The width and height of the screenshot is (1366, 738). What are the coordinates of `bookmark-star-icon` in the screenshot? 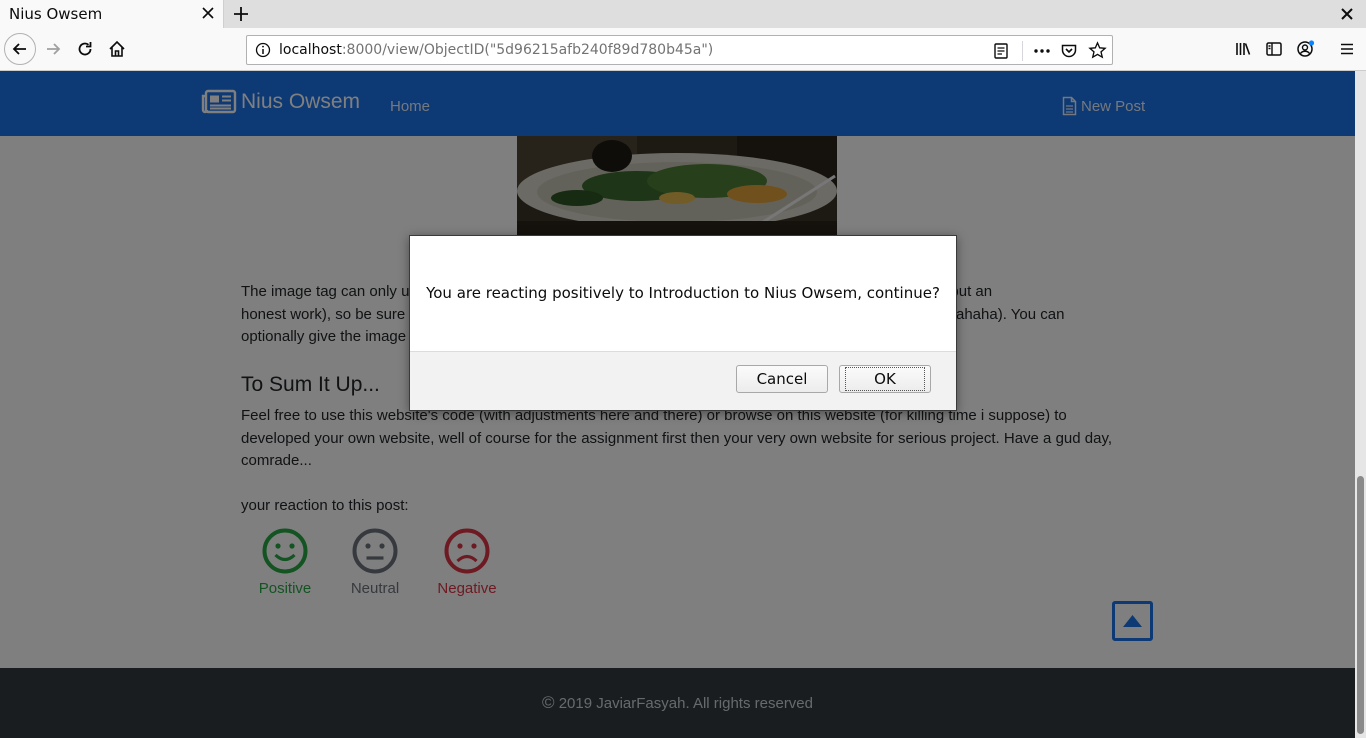 It's located at (1097, 50).